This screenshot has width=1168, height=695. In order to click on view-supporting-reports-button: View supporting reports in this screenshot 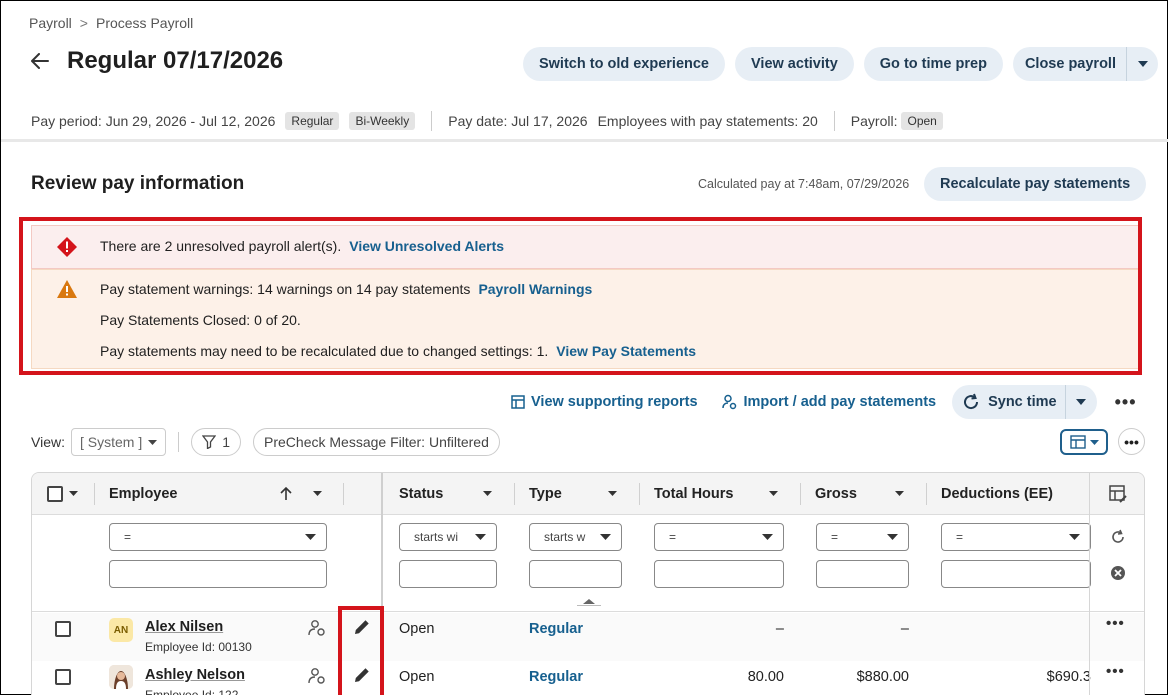, I will do `click(604, 402)`.